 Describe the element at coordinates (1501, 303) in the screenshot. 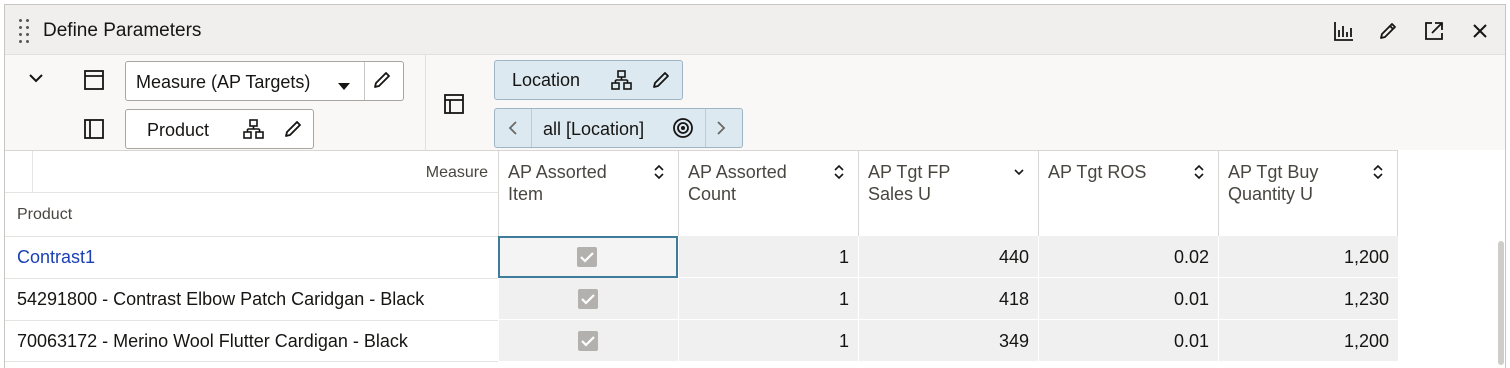

I see `scrollbar-thumb` at that location.